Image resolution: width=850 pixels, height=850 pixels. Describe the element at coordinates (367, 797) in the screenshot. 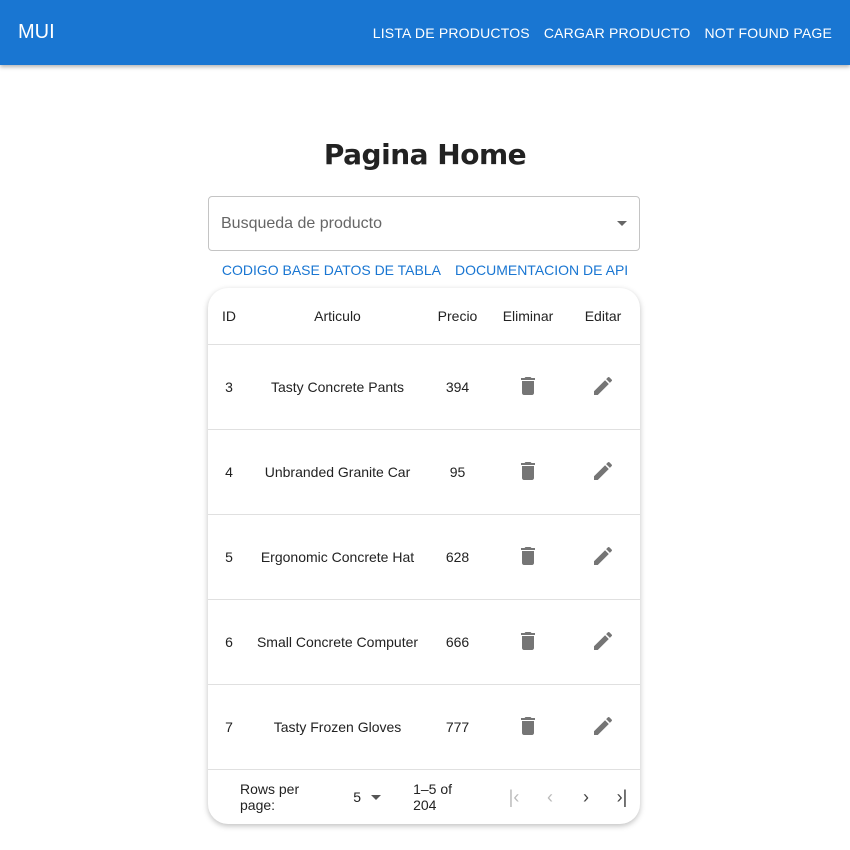

I see `rows-per-page-select: 5` at that location.